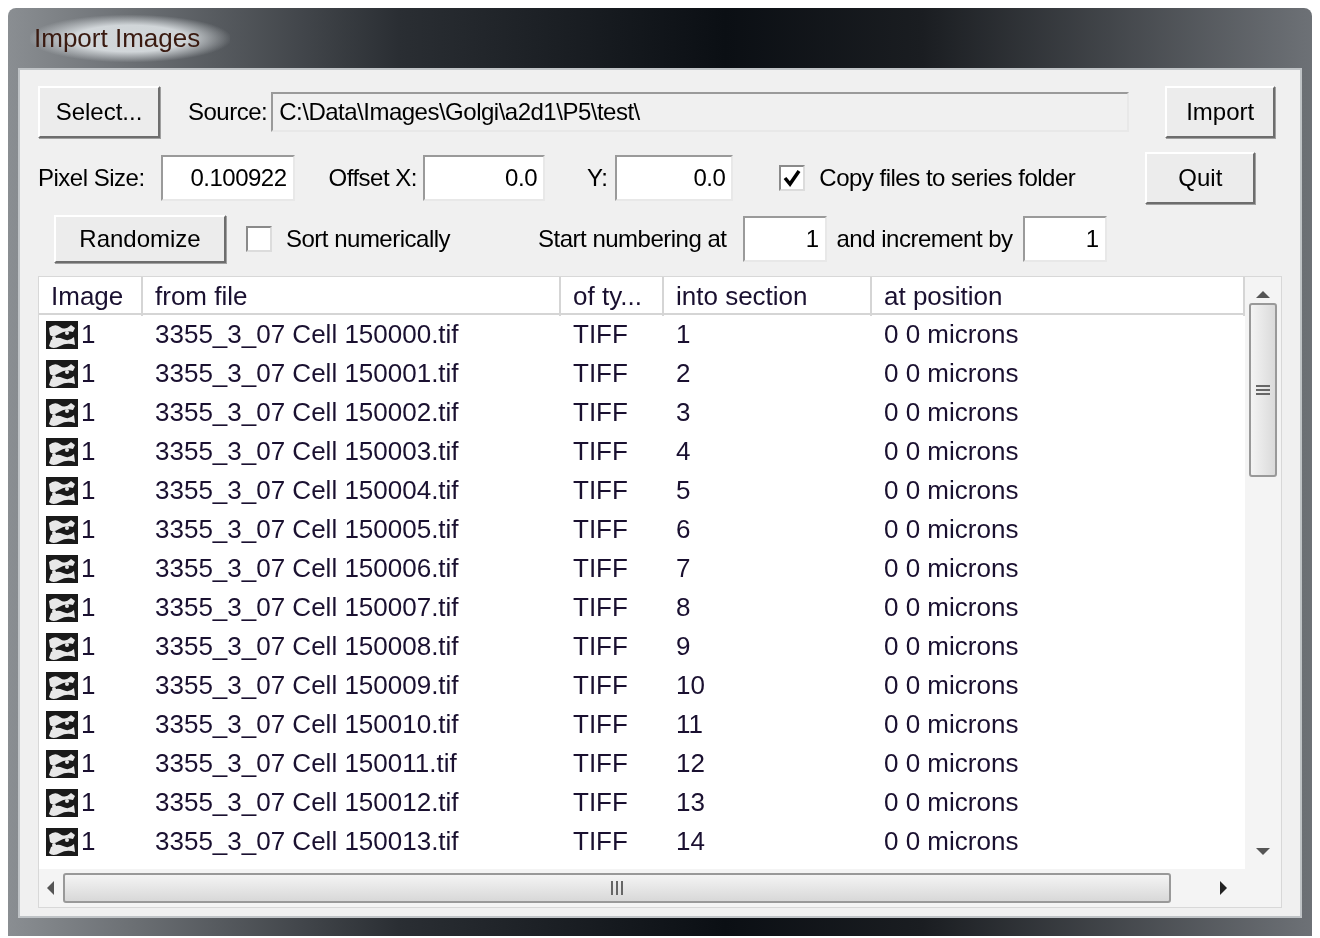  What do you see at coordinates (784, 239) in the screenshot?
I see `start-number-field: 1` at bounding box center [784, 239].